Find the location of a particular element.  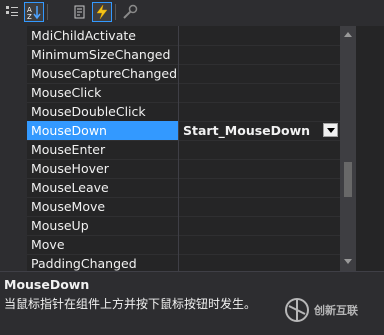

event-row: MinimumSizeChanged is located at coordinates (170, 55).